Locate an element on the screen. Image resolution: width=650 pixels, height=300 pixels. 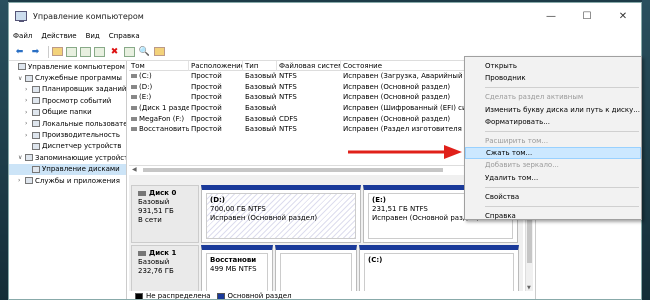
column-header-type: Тип is located at coordinates (260, 66).